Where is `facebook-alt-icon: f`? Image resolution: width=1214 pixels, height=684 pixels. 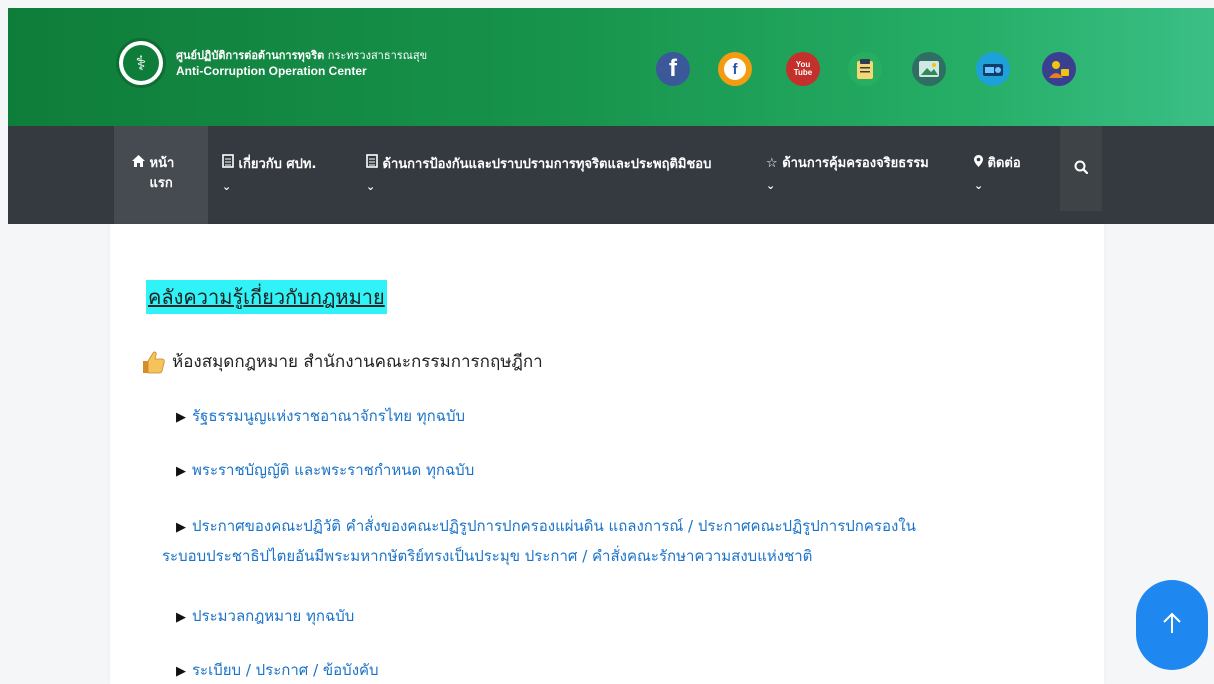 facebook-alt-icon: f is located at coordinates (735, 69).